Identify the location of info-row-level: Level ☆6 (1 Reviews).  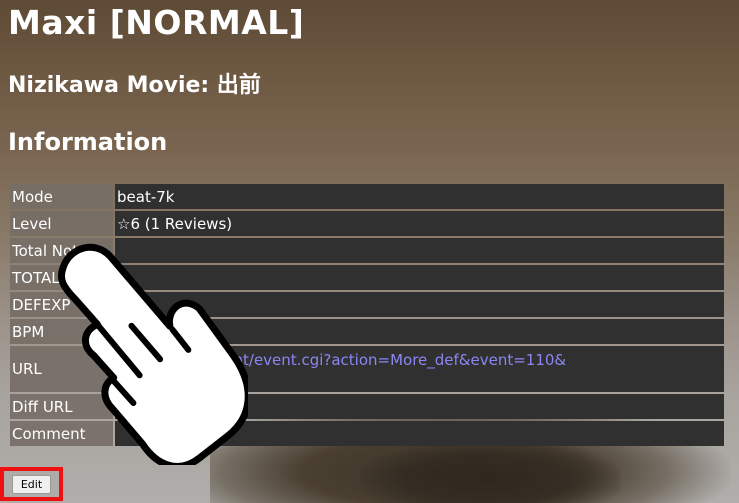
(367, 223).